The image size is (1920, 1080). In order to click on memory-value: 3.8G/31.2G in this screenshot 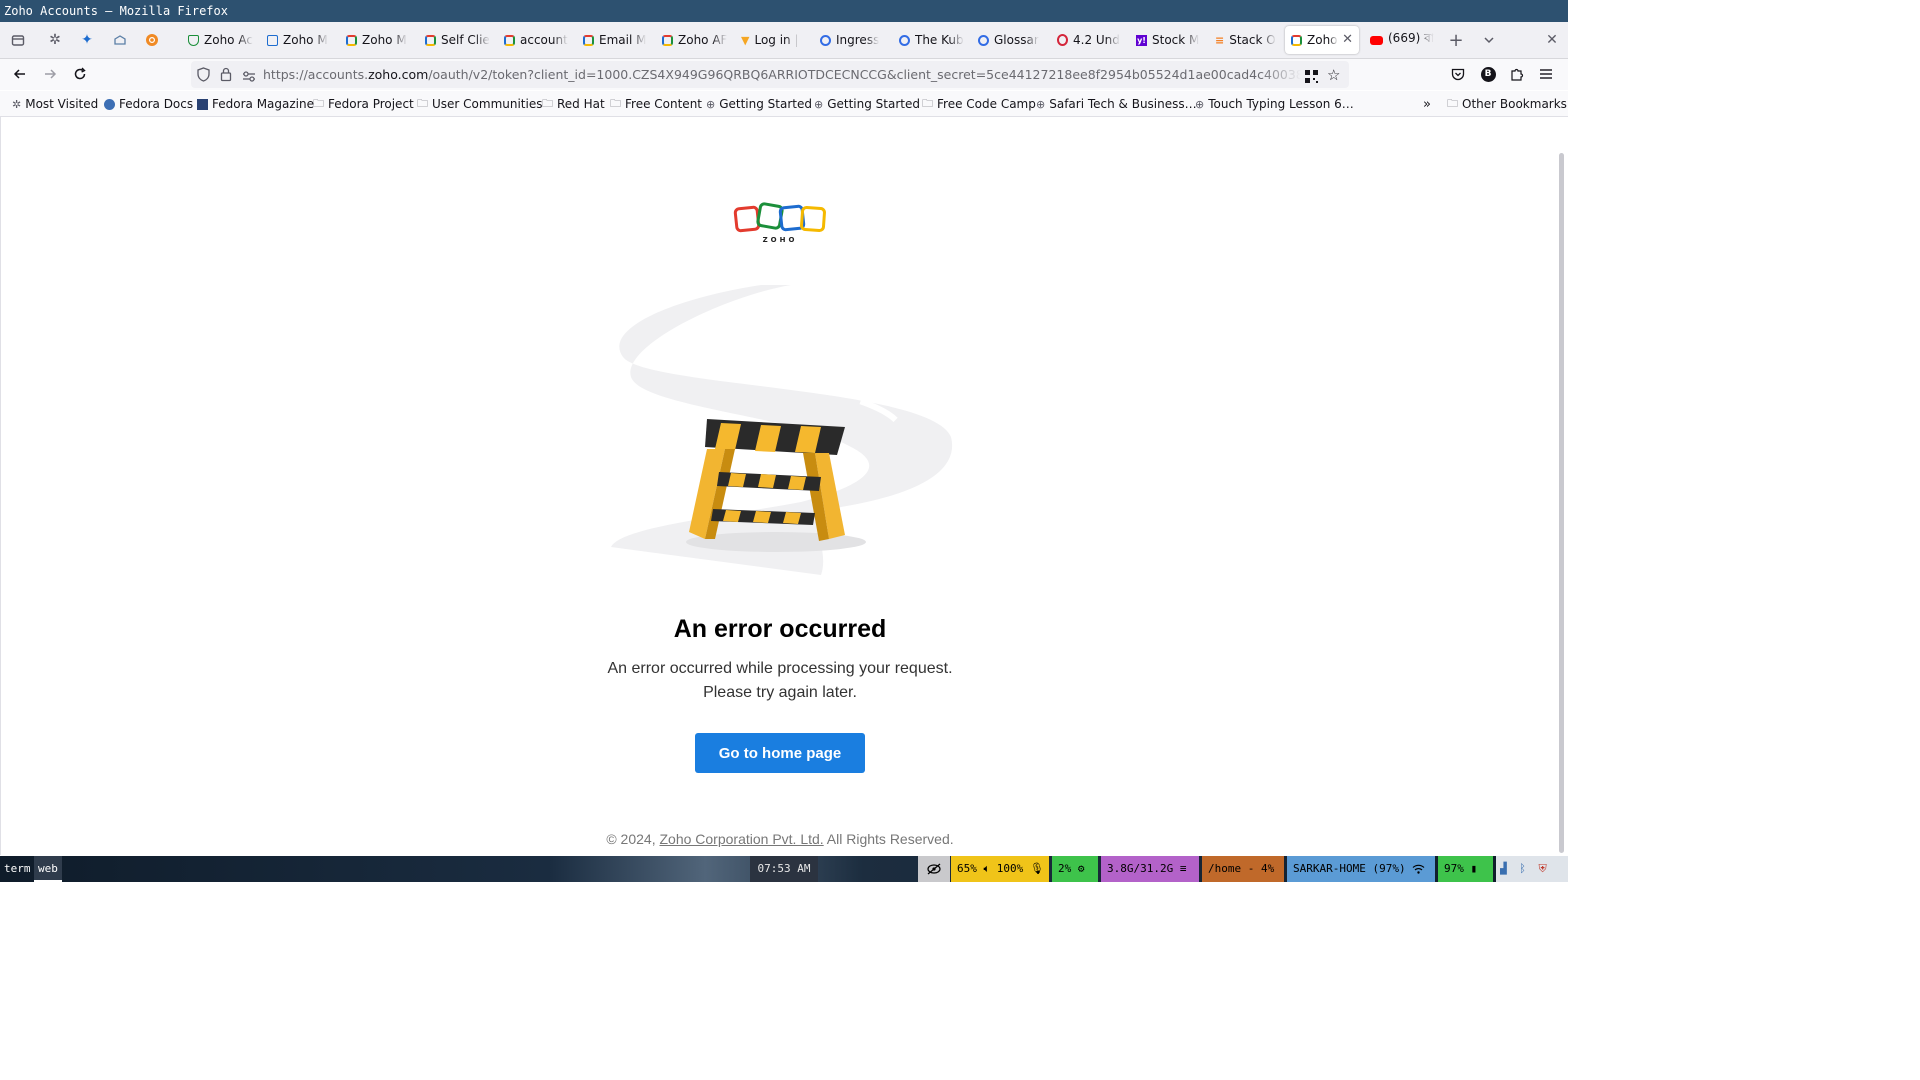, I will do `click(1140, 868)`.